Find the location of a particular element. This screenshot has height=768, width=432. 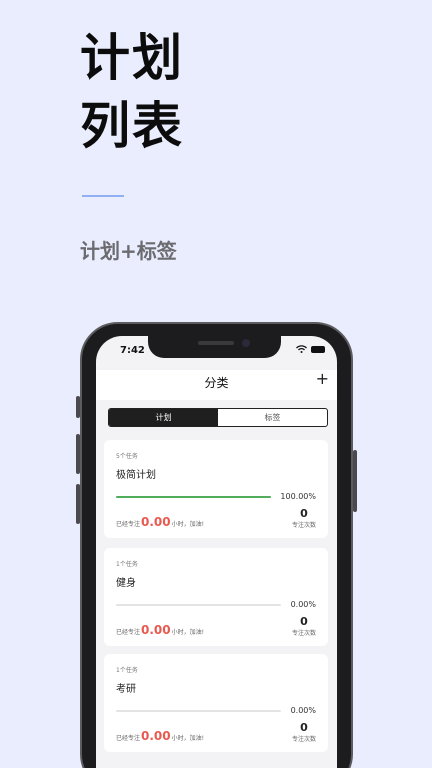

hero-title: 计划 列表 is located at coordinates (132, 92).